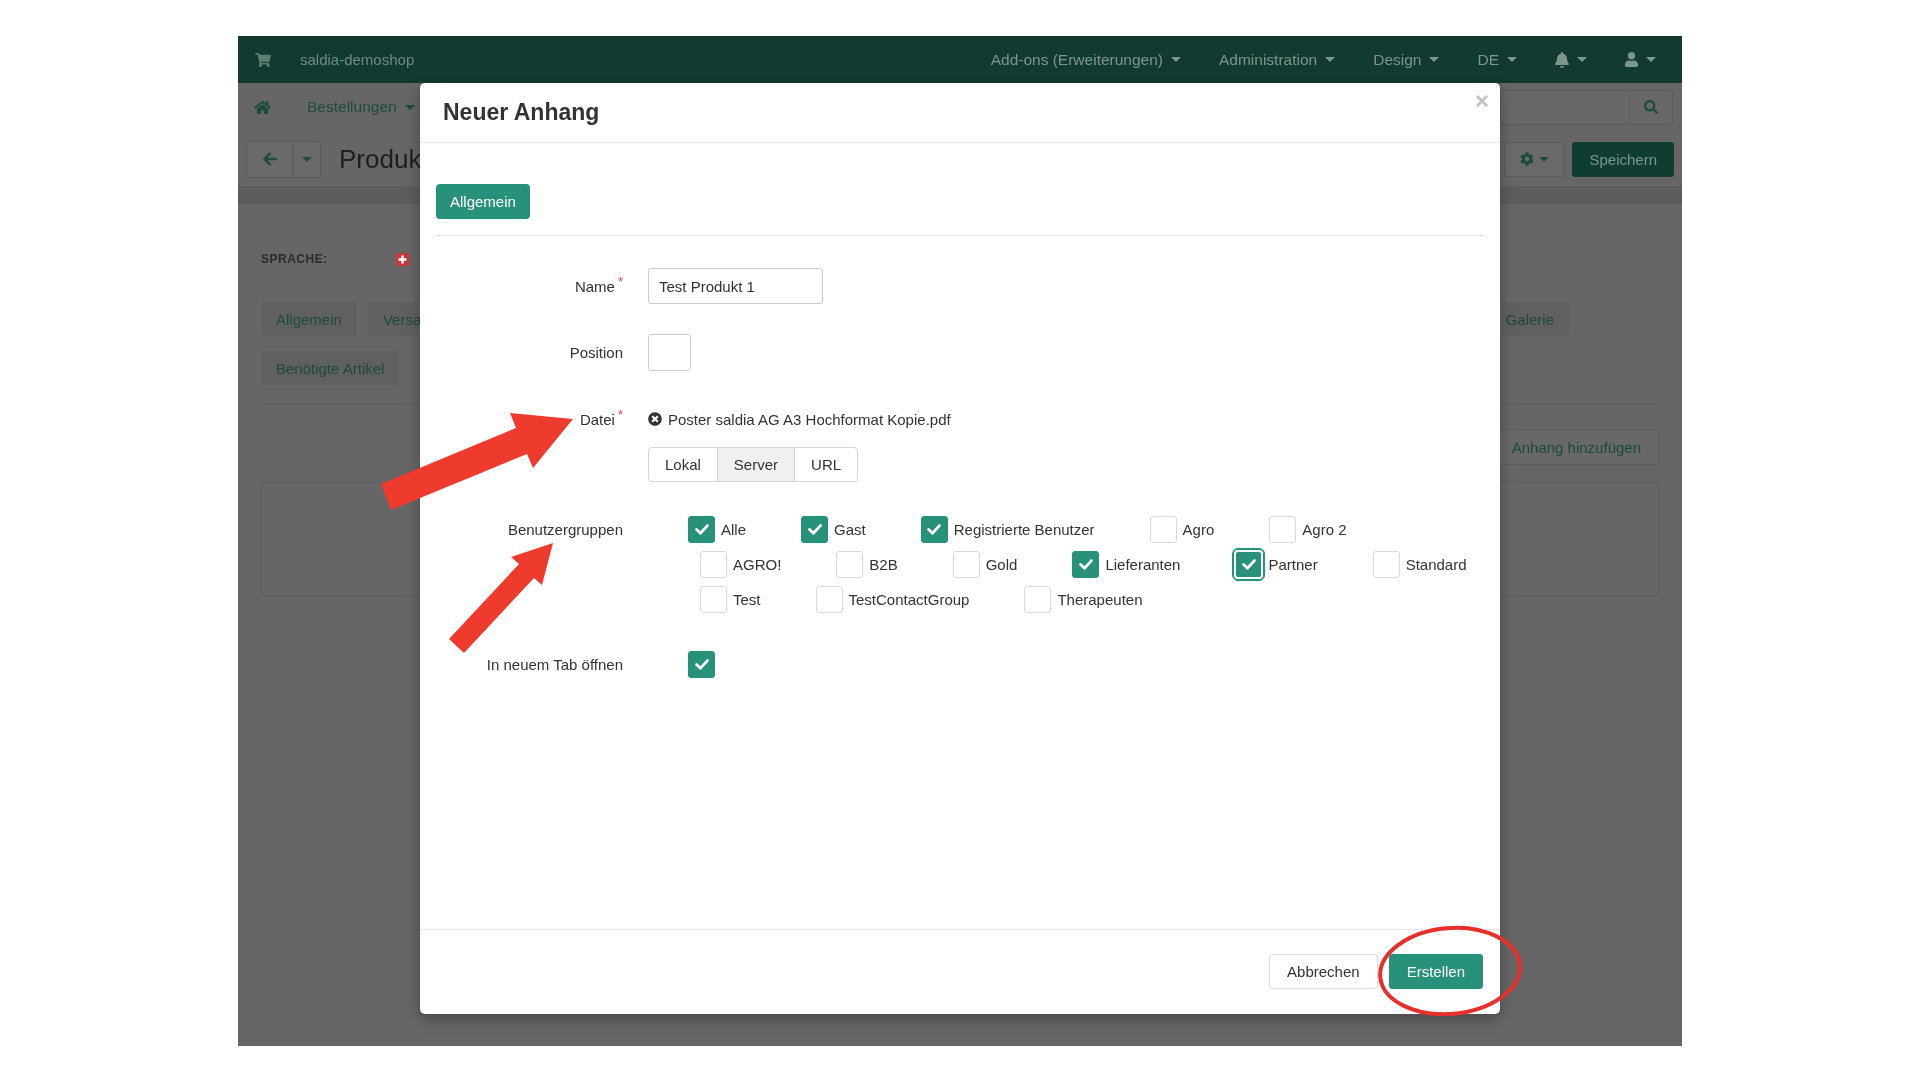 The width and height of the screenshot is (1920, 1080). What do you see at coordinates (826, 464) in the screenshot?
I see `segment-button: URL` at bounding box center [826, 464].